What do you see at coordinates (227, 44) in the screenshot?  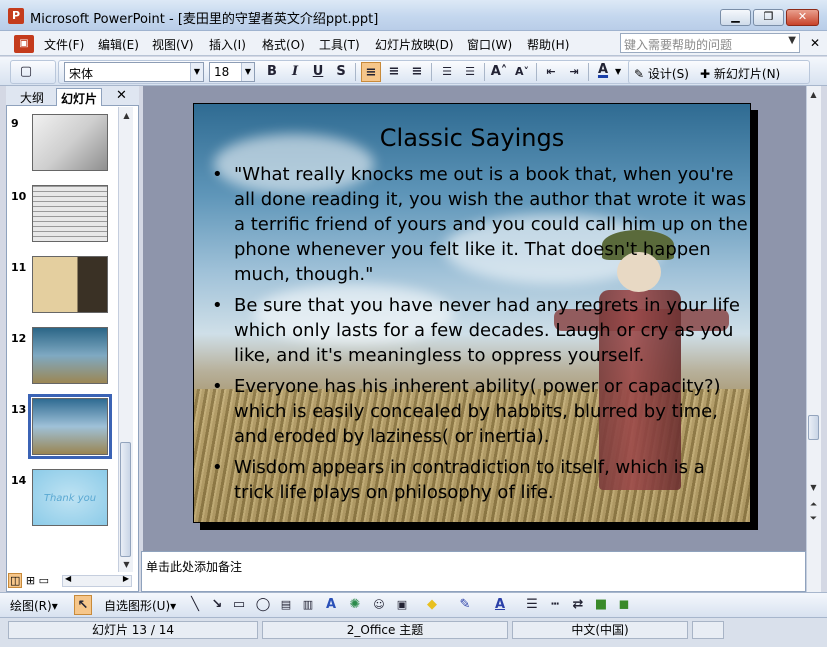 I see `menu-insert: 插入(I)` at bounding box center [227, 44].